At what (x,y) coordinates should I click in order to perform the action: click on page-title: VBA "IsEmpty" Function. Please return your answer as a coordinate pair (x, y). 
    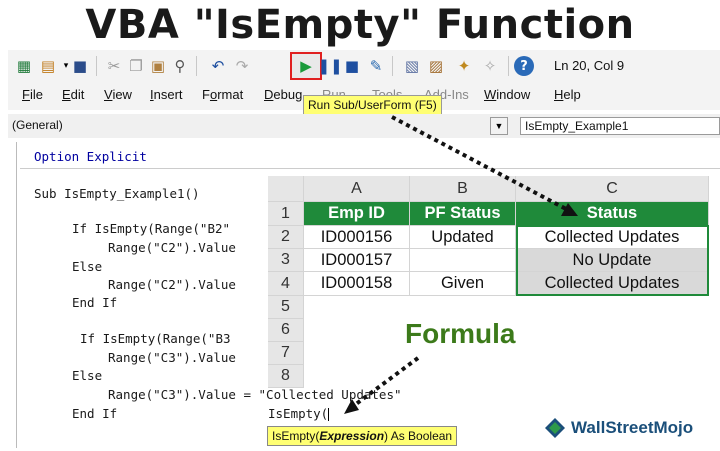
    Looking at the image, I should click on (360, 25).